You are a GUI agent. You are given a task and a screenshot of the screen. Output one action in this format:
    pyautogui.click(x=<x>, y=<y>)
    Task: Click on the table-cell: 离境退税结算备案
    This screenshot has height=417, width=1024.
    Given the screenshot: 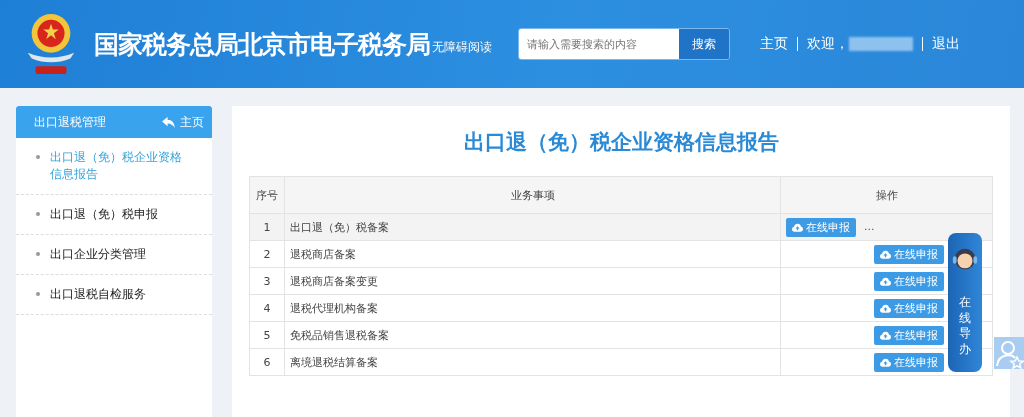 What is the action you would take?
    pyautogui.click(x=532, y=362)
    